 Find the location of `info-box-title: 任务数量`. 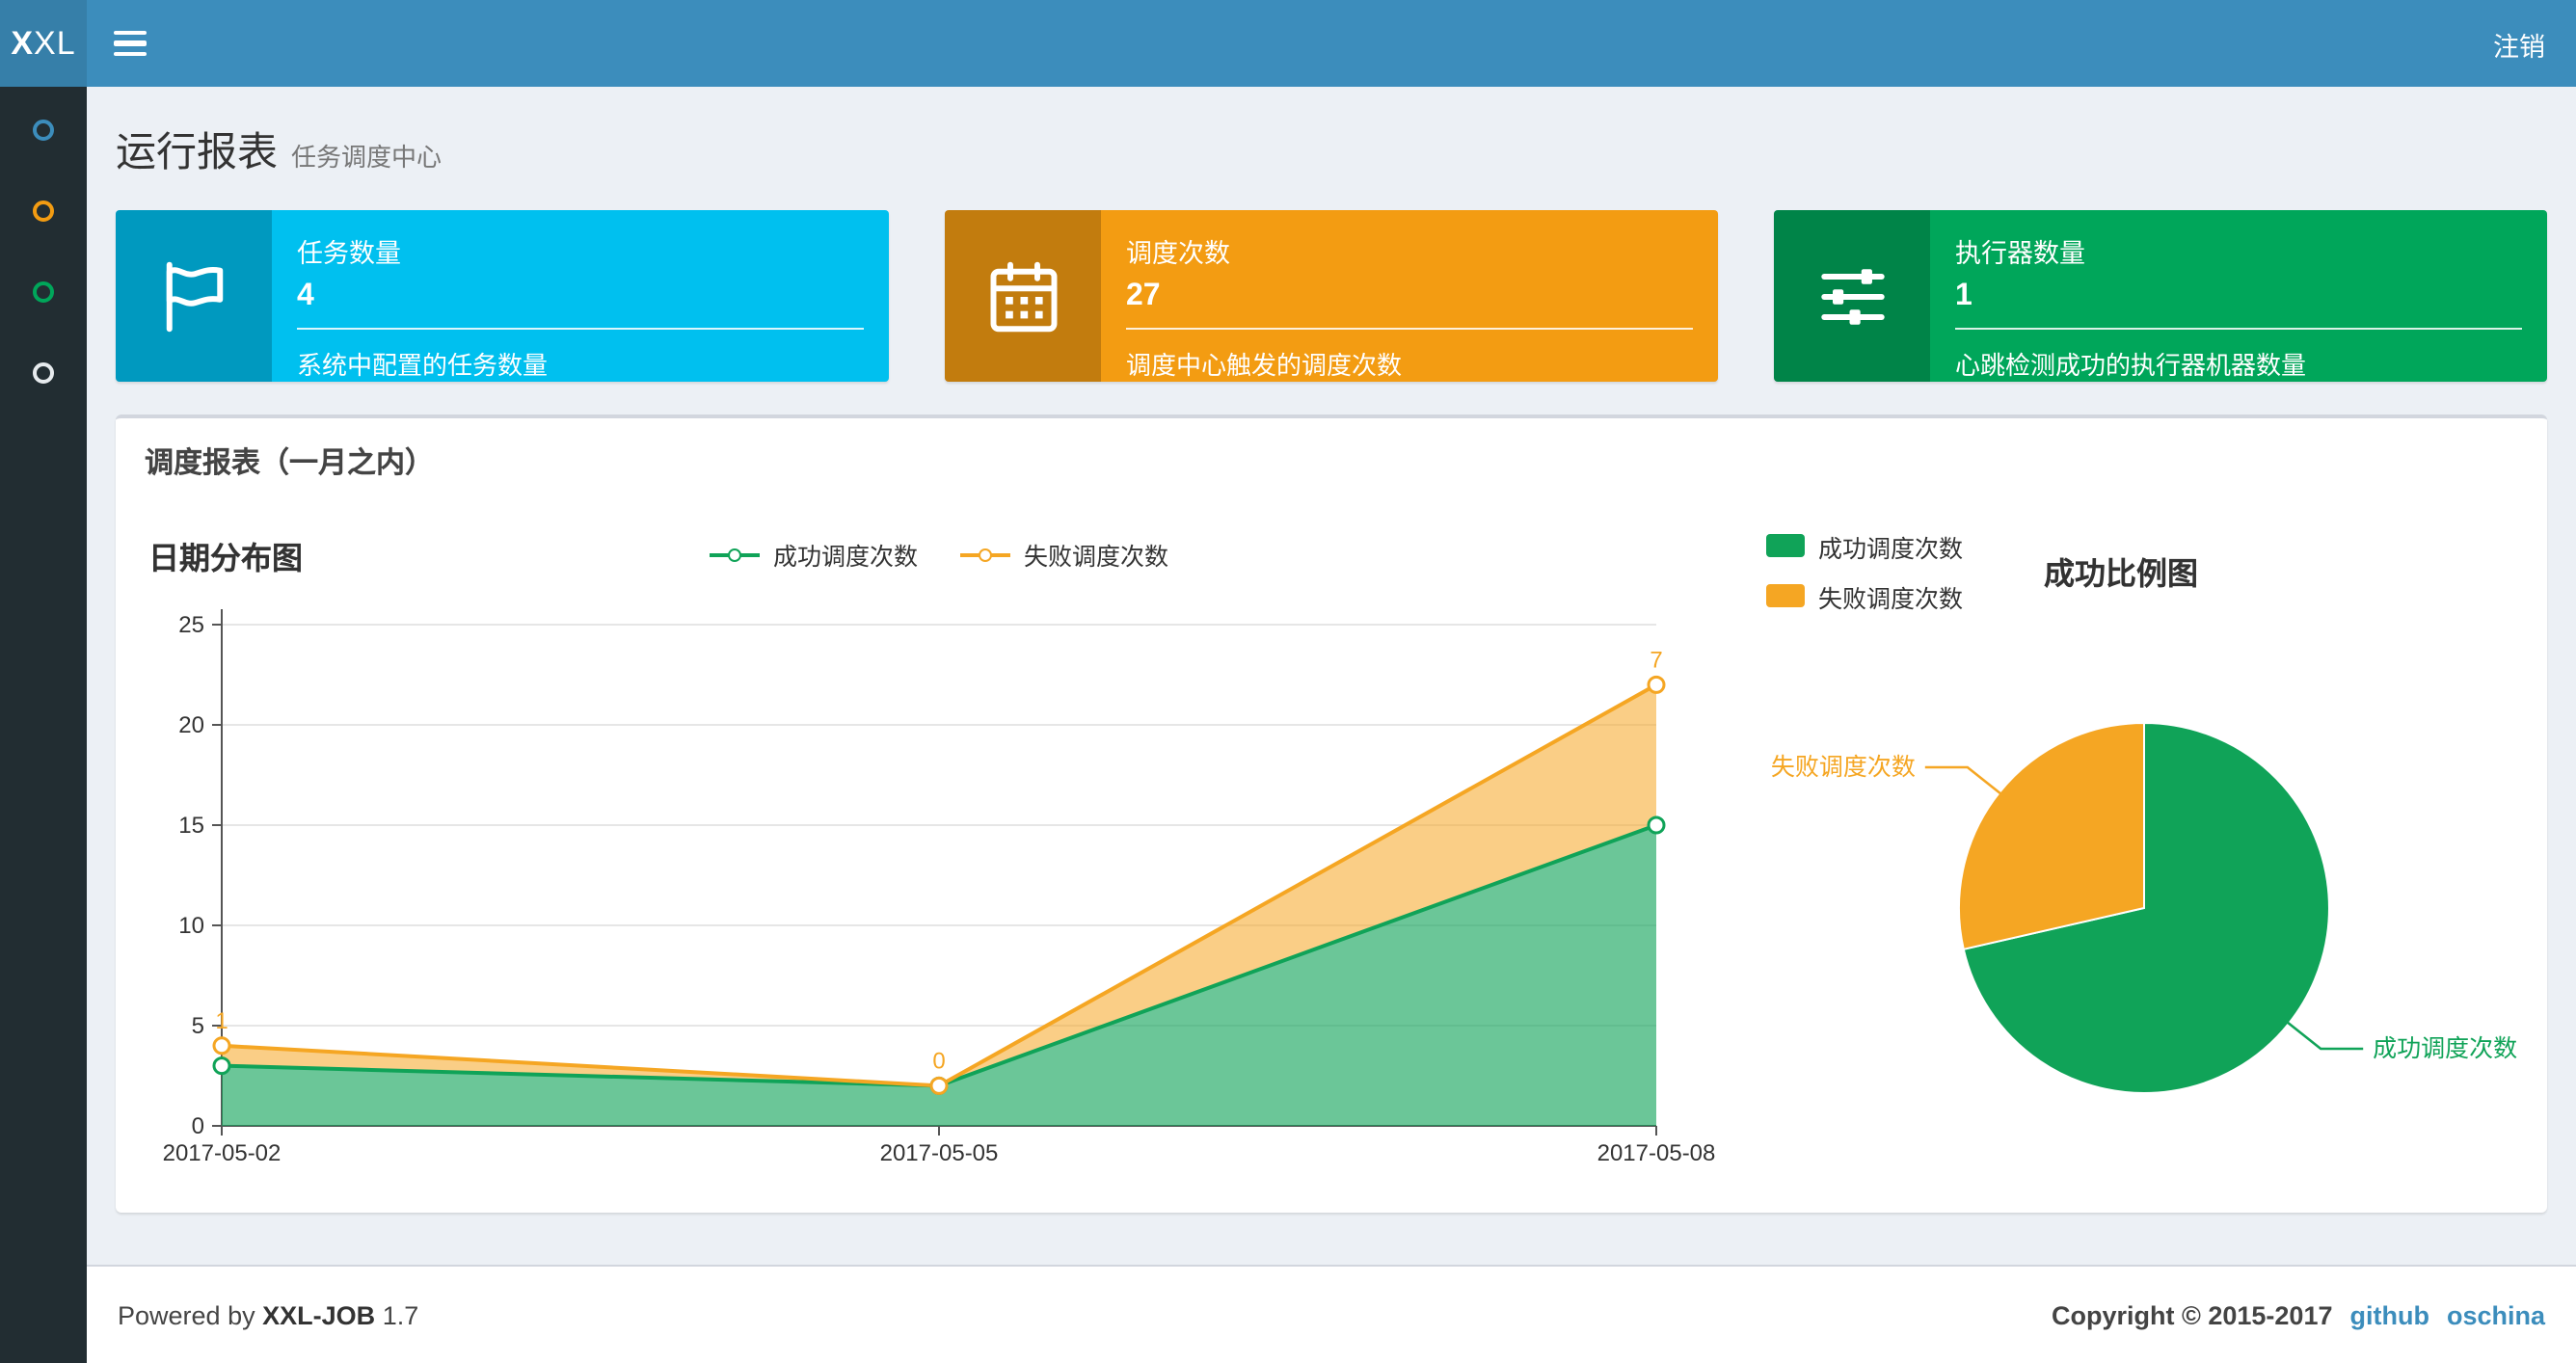

info-box-title: 任务数量 is located at coordinates (349, 253).